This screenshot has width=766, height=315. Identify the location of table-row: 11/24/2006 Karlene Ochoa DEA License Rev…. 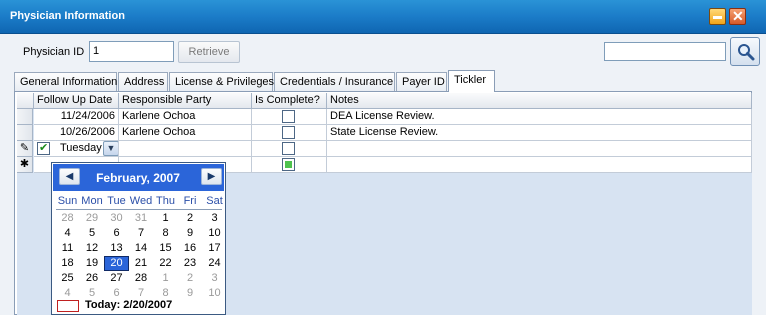
(384, 117).